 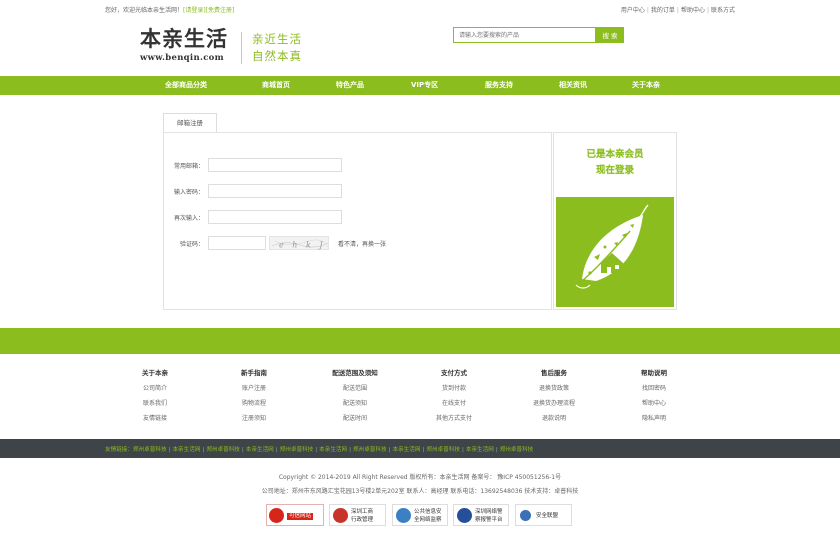 I want to click on footer-link: 其他方式支付, so click(x=454, y=418).